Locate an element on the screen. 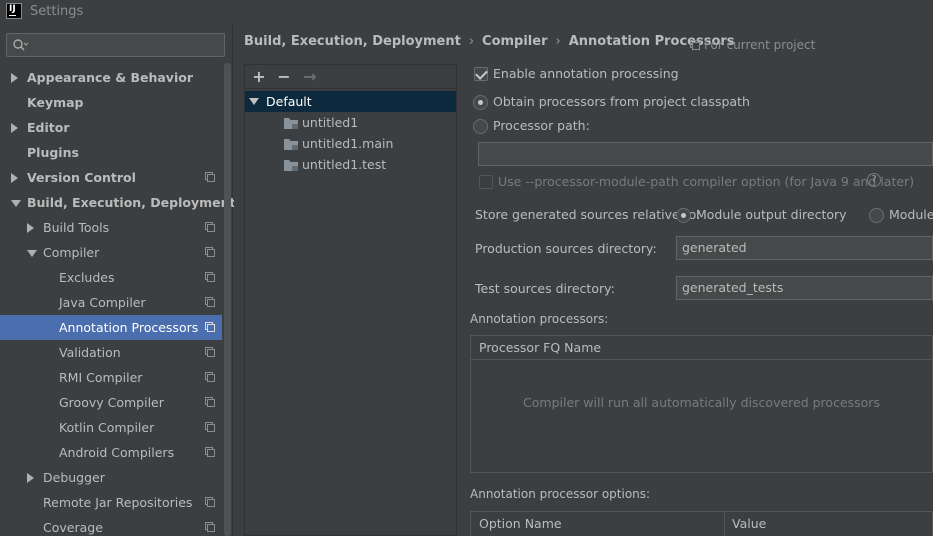  sidebar-item: Kotlin Compiler is located at coordinates (111, 427).